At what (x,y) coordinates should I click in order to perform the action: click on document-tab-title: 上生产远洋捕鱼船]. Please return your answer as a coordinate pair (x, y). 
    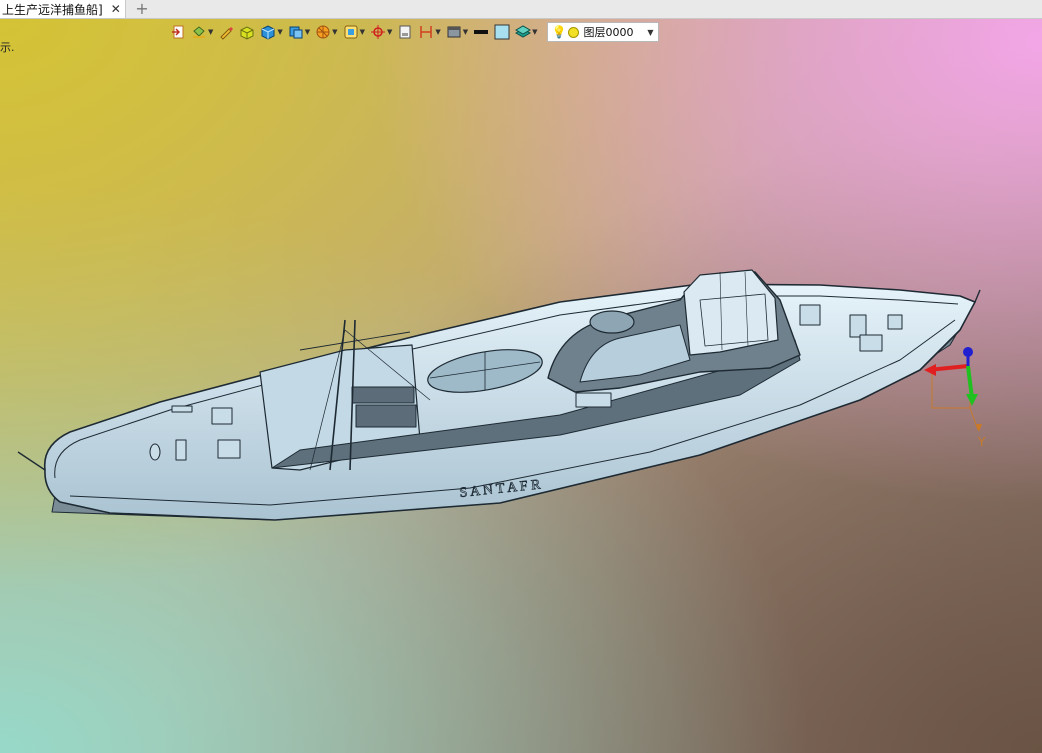
    Looking at the image, I should click on (52, 9).